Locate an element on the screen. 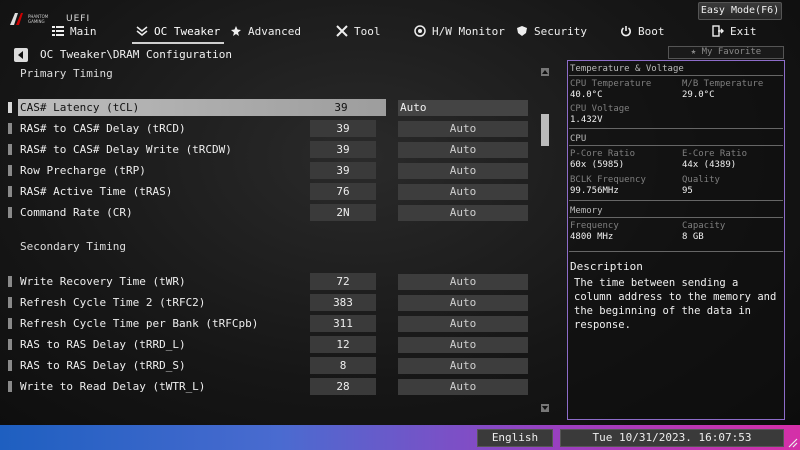  setting-row-twr: Write Recovery Time (tWR) 72 Auto is located at coordinates (273, 281).